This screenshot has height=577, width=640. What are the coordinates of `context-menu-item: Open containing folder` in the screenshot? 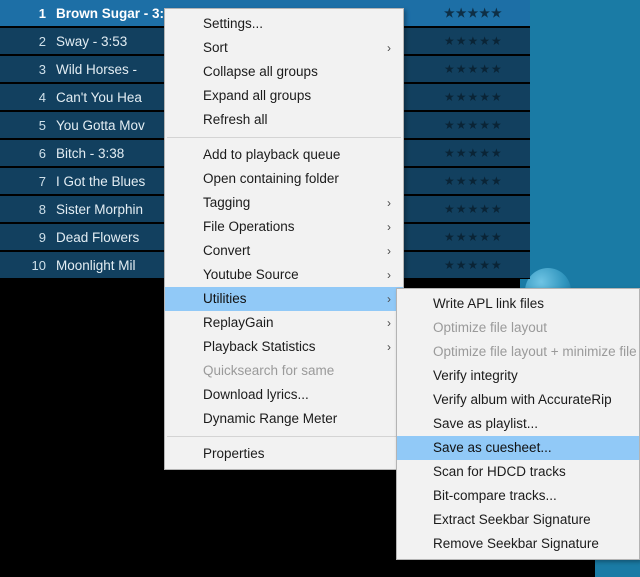 It's located at (284, 179).